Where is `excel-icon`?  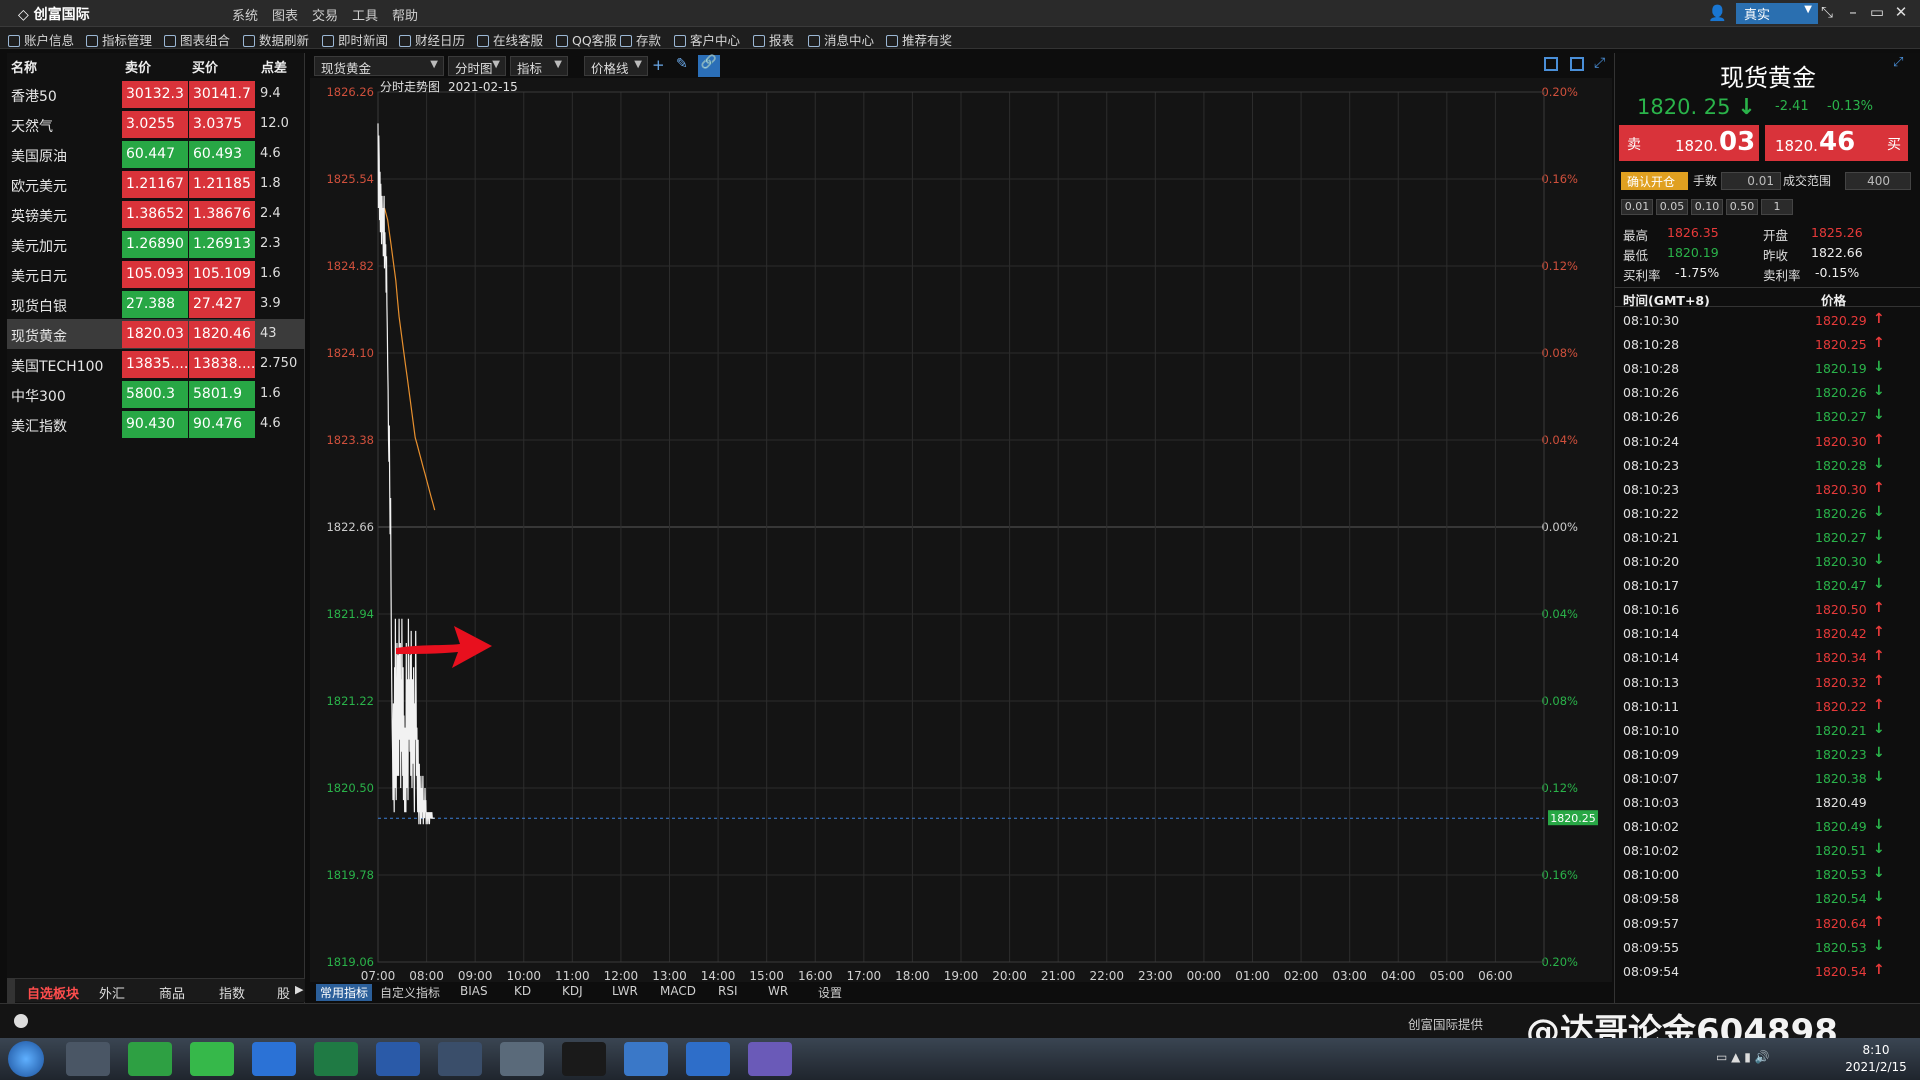 excel-icon is located at coordinates (336, 1059).